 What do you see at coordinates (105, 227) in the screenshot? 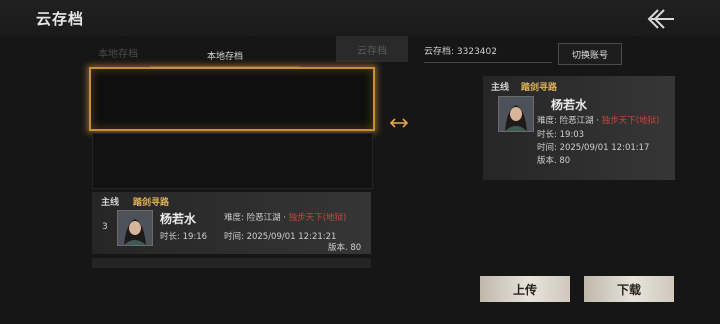
I see `slot-index: 3` at bounding box center [105, 227].